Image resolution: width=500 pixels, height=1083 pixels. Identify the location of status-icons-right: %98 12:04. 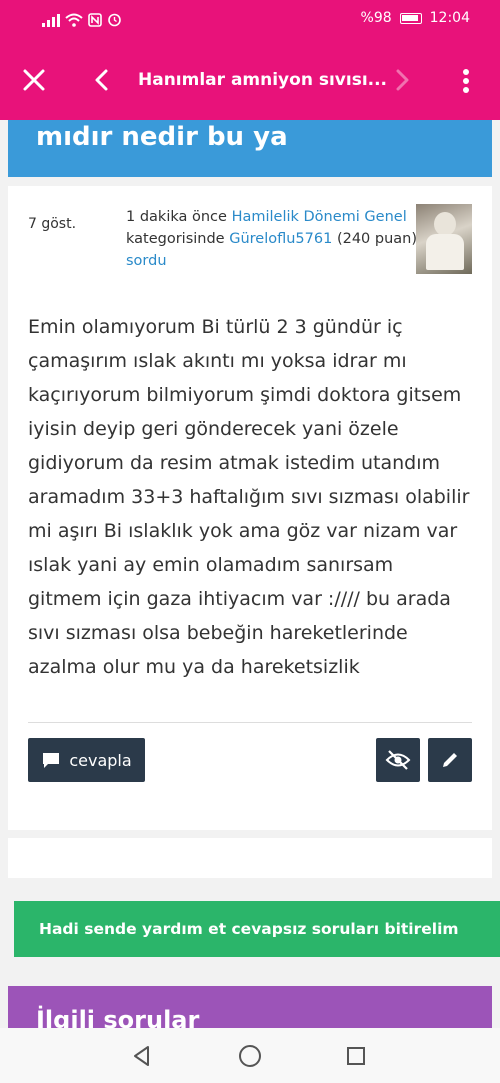
(415, 18).